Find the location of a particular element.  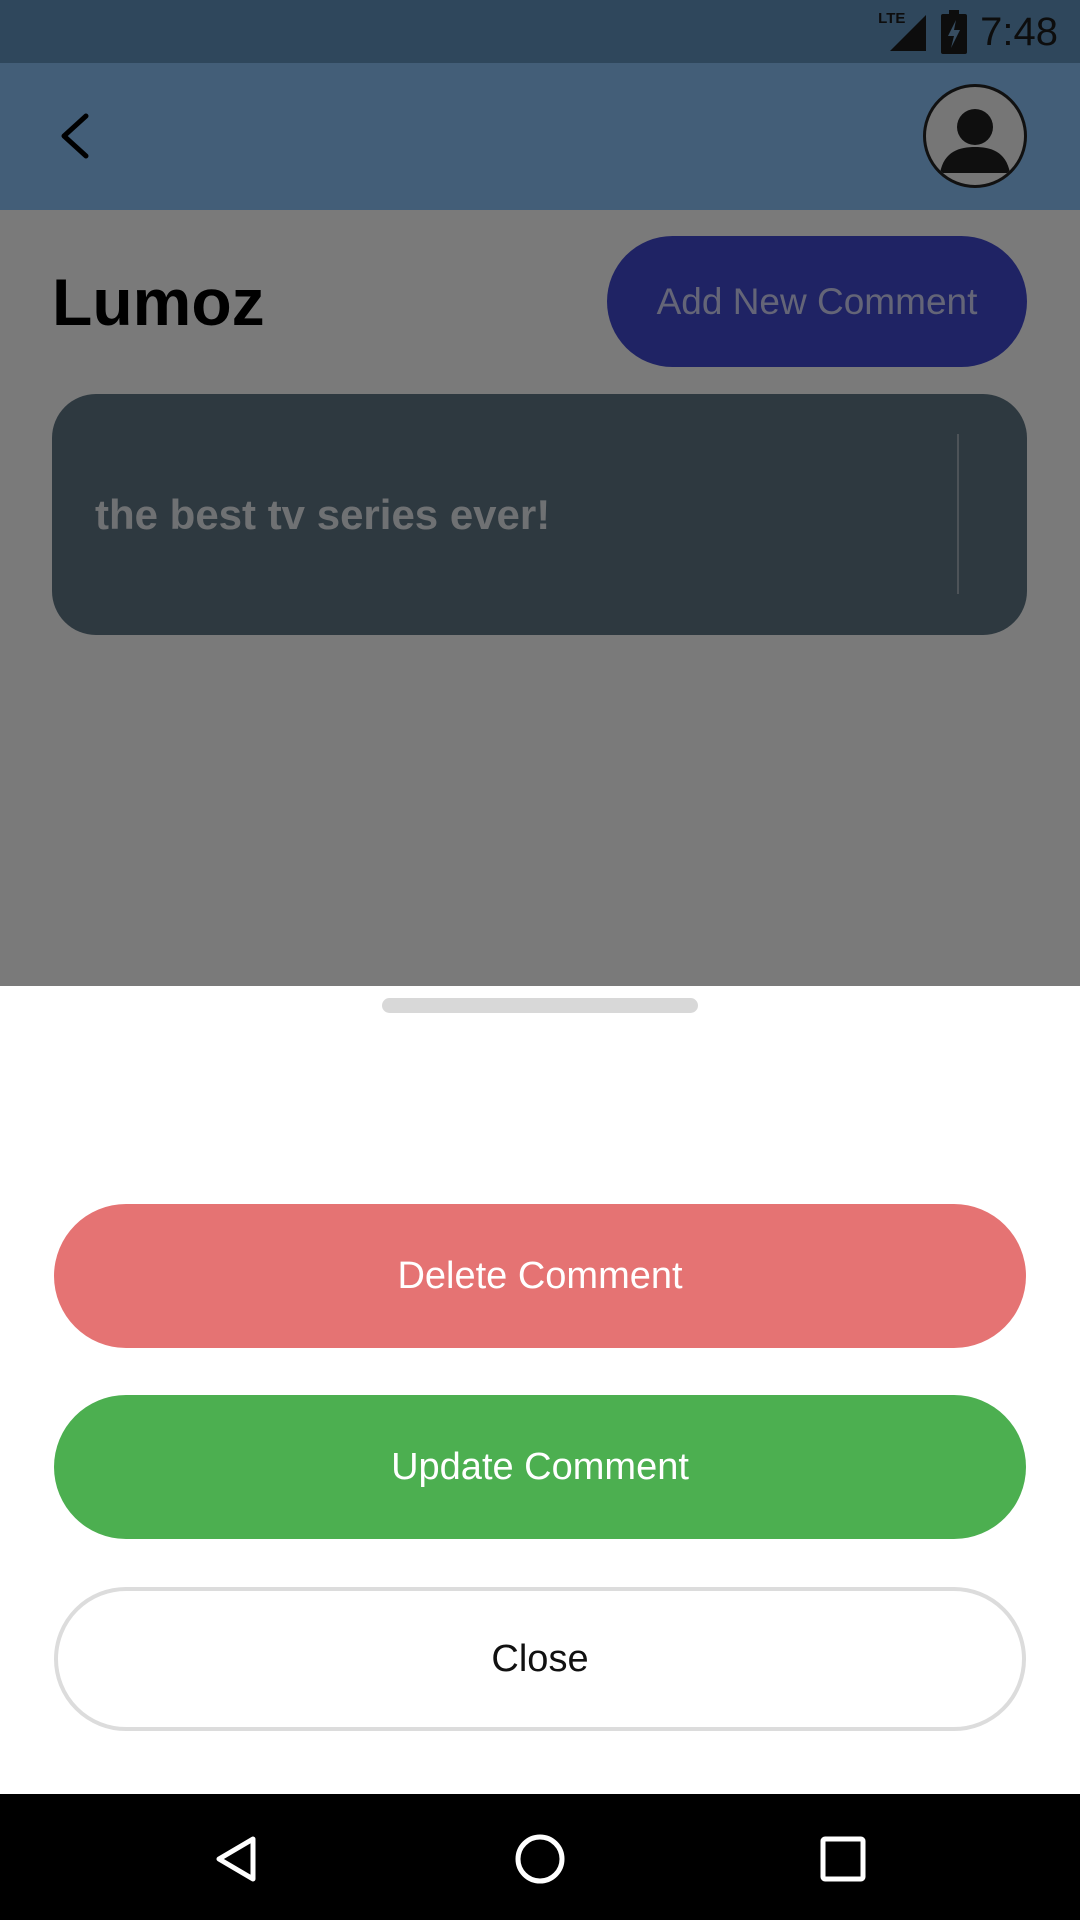

update-comment-button: Update Comment is located at coordinates (540, 1467).